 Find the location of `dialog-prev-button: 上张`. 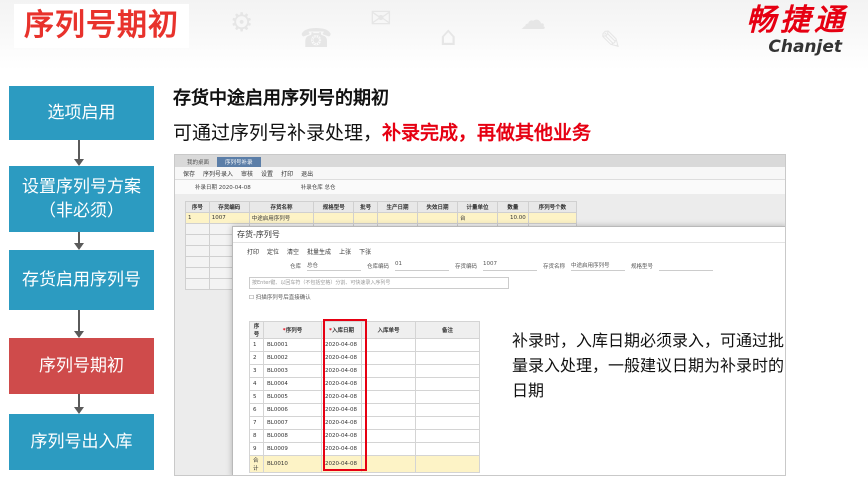

dialog-prev-button: 上张 is located at coordinates (345, 251).